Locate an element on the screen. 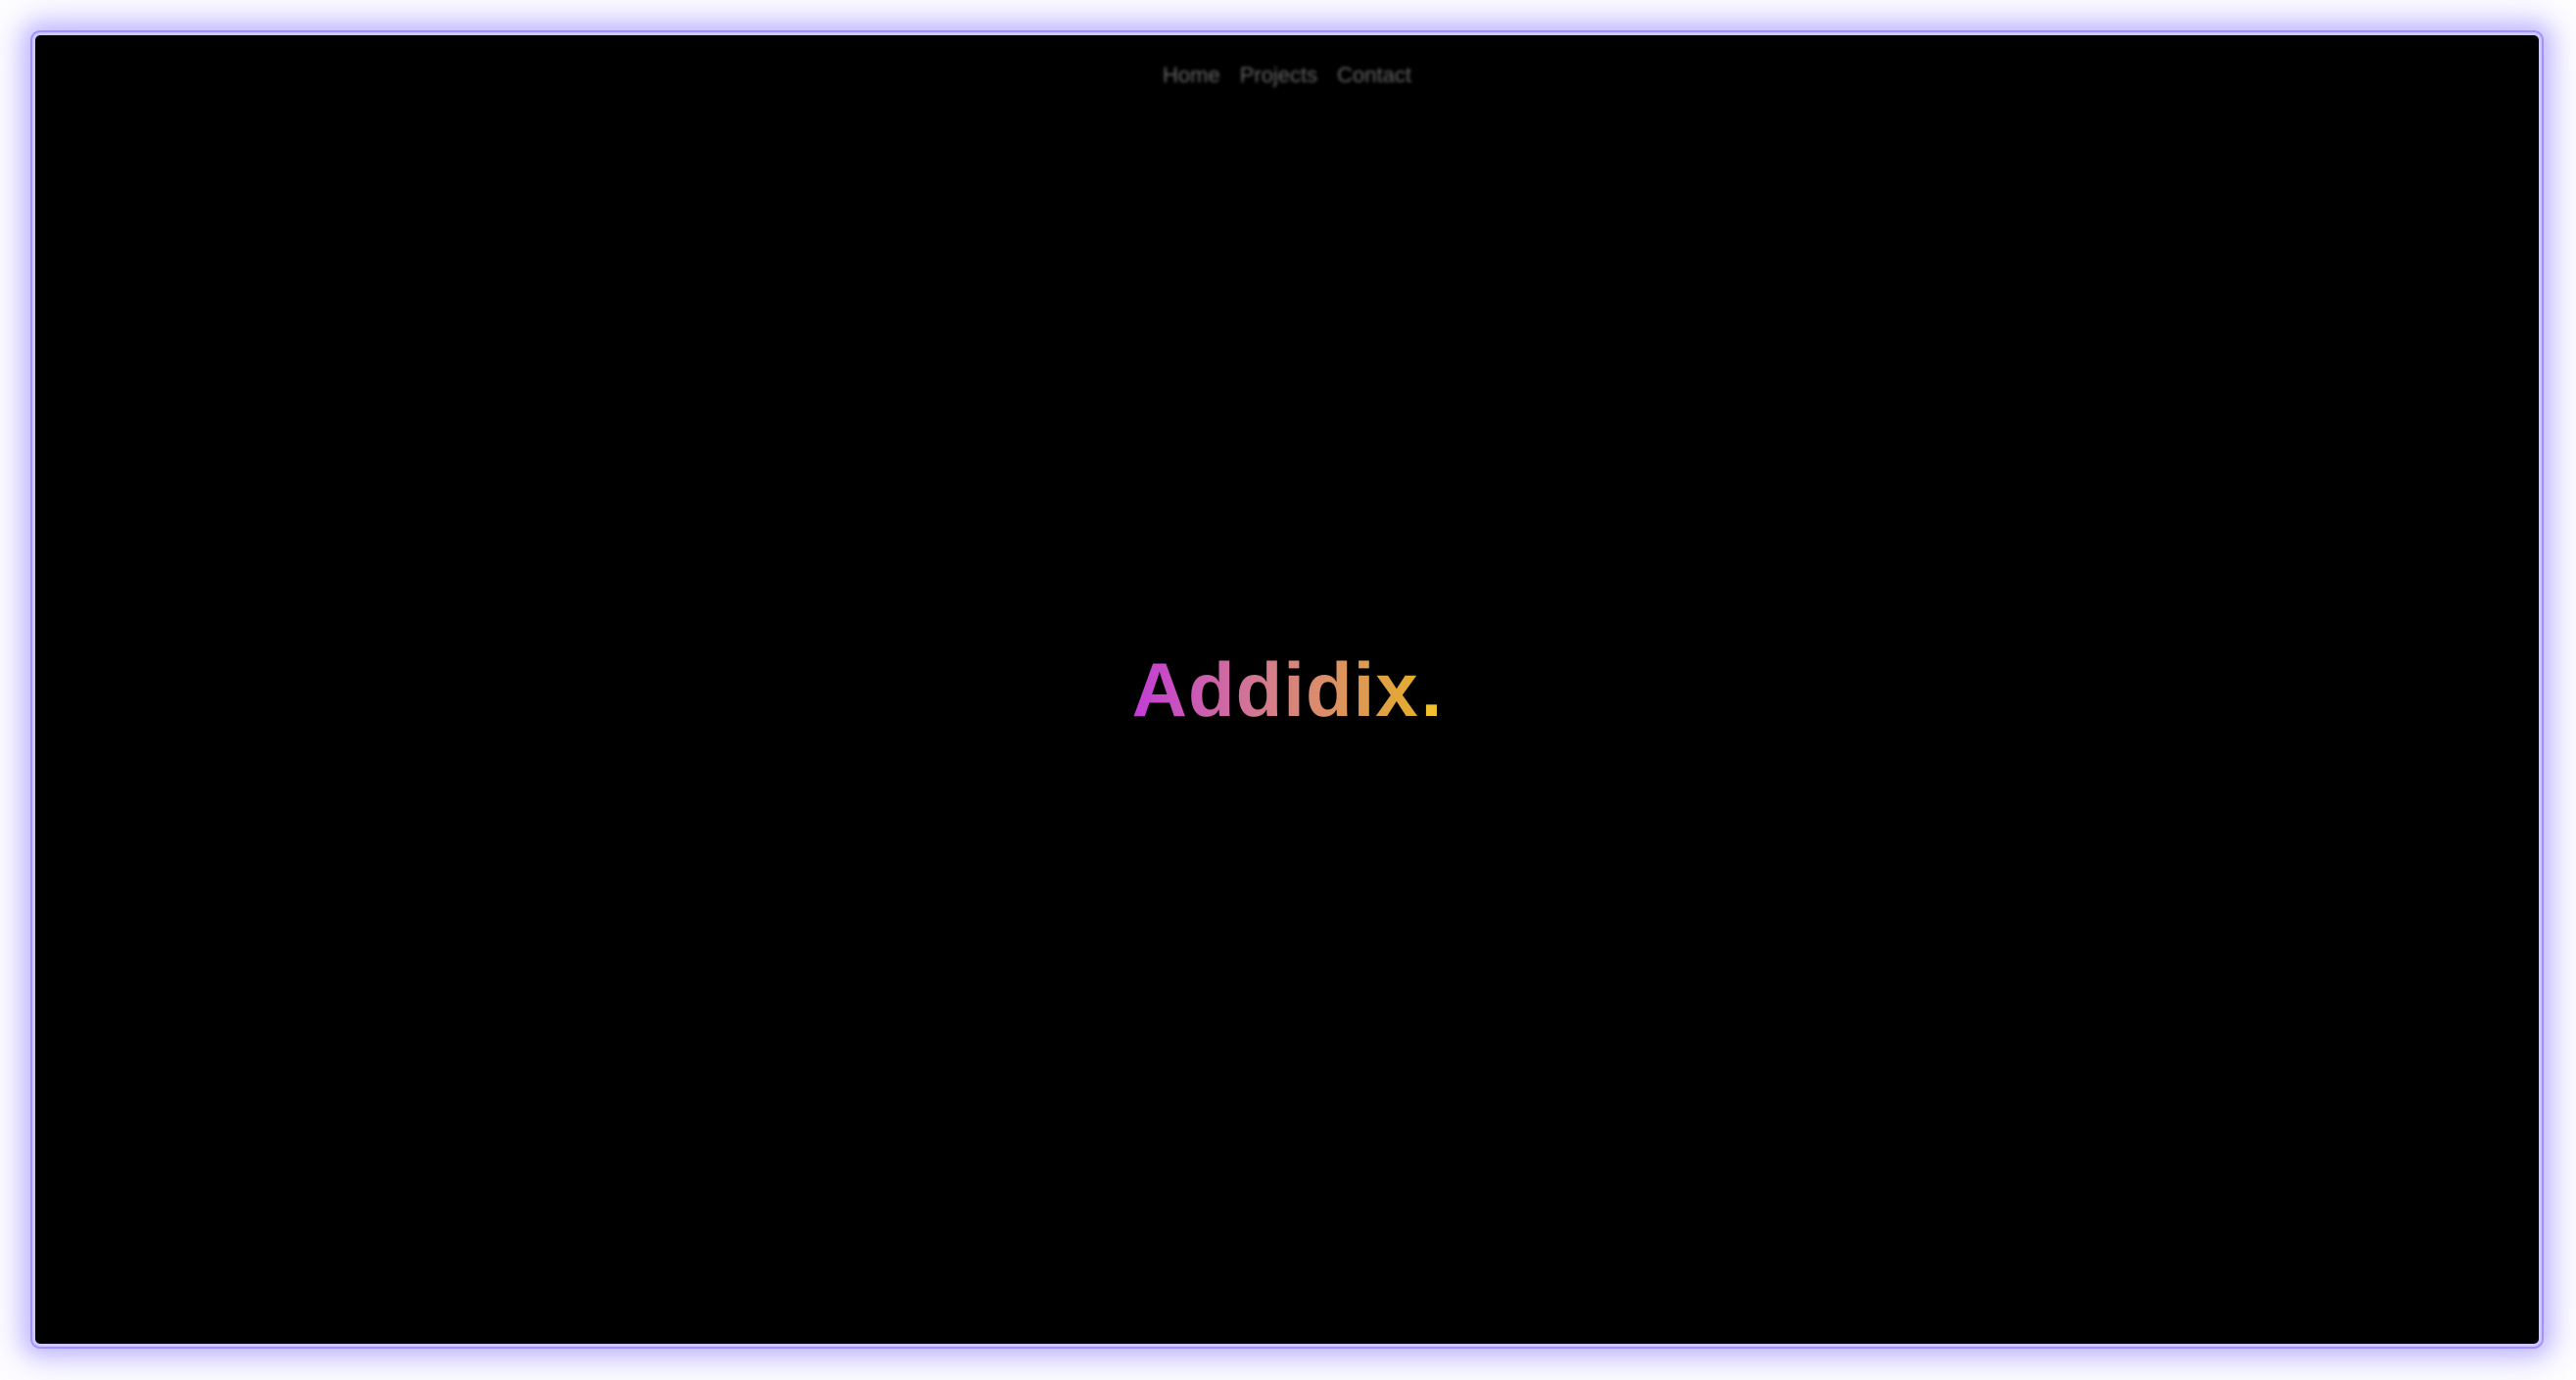 This screenshot has width=2576, height=1380. nav-link-projects: Projects is located at coordinates (1279, 75).